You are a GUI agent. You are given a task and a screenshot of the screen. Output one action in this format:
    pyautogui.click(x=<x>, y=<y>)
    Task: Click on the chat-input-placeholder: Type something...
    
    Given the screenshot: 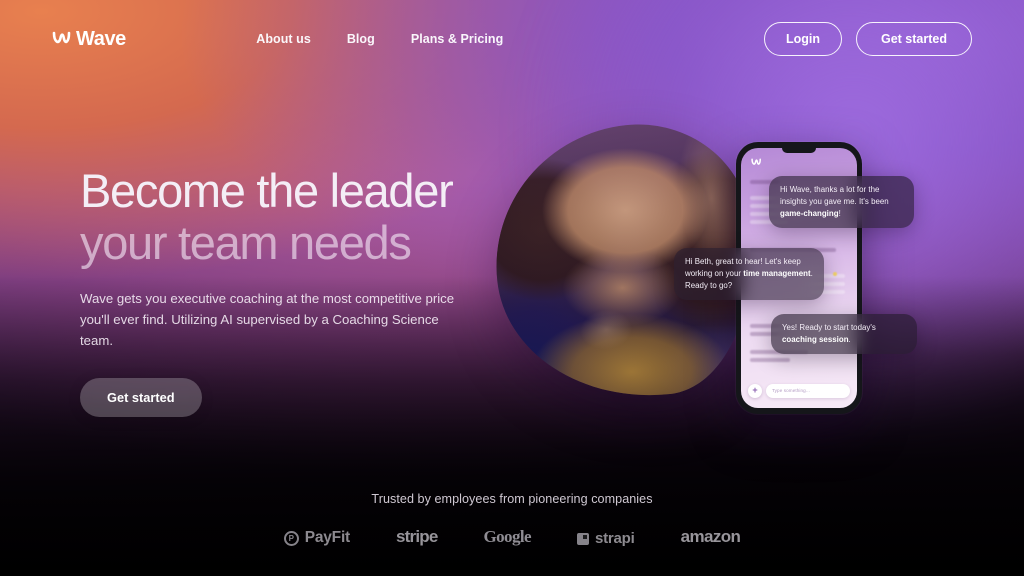 What is the action you would take?
    pyautogui.click(x=791, y=390)
    